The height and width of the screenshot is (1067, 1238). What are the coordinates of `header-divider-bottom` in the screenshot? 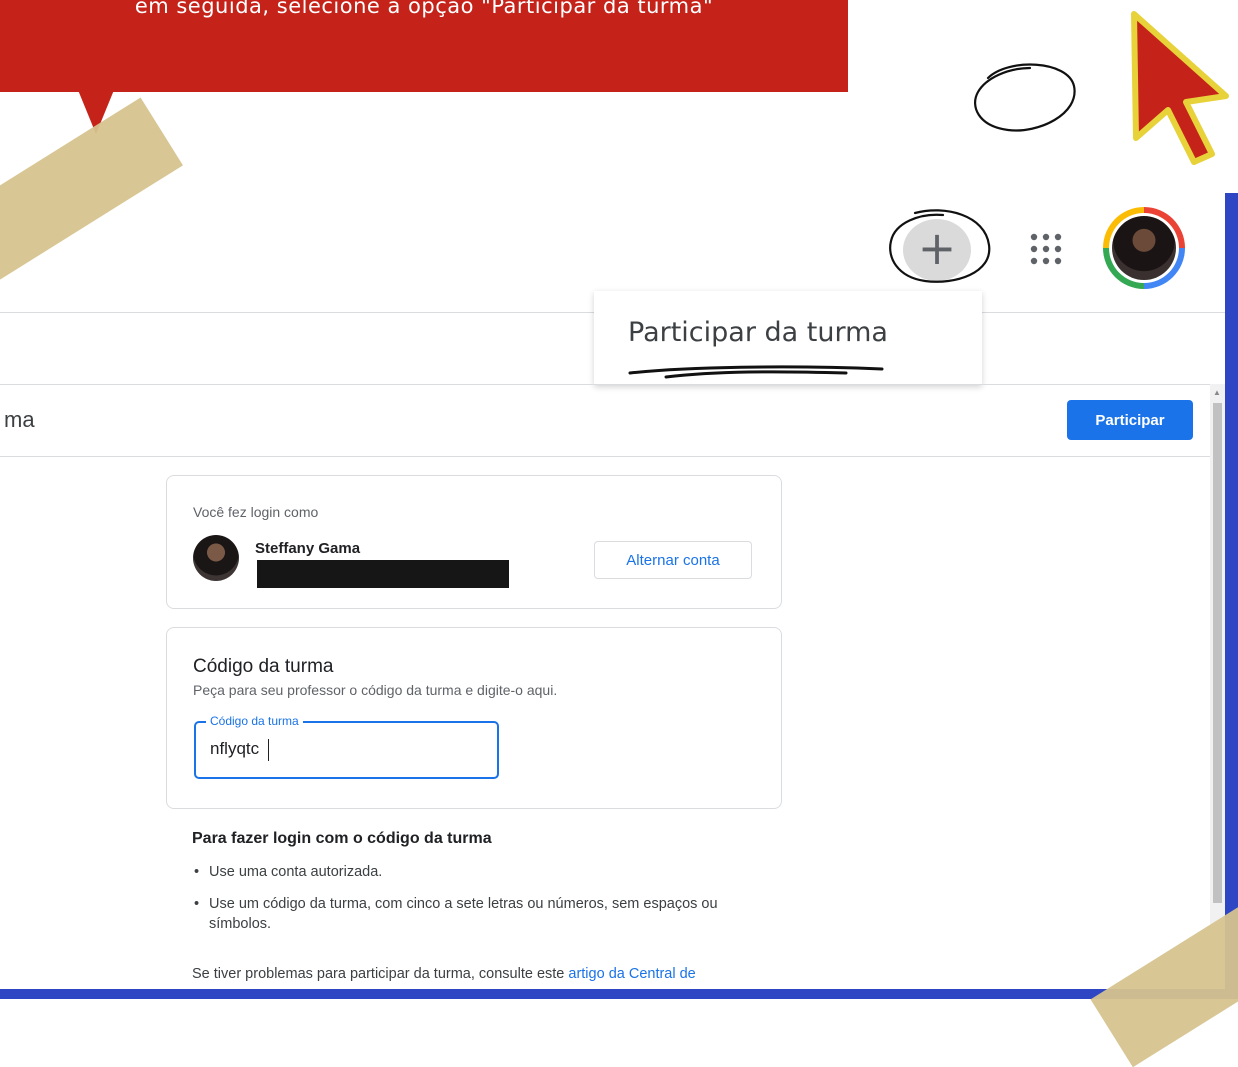 It's located at (605, 456).